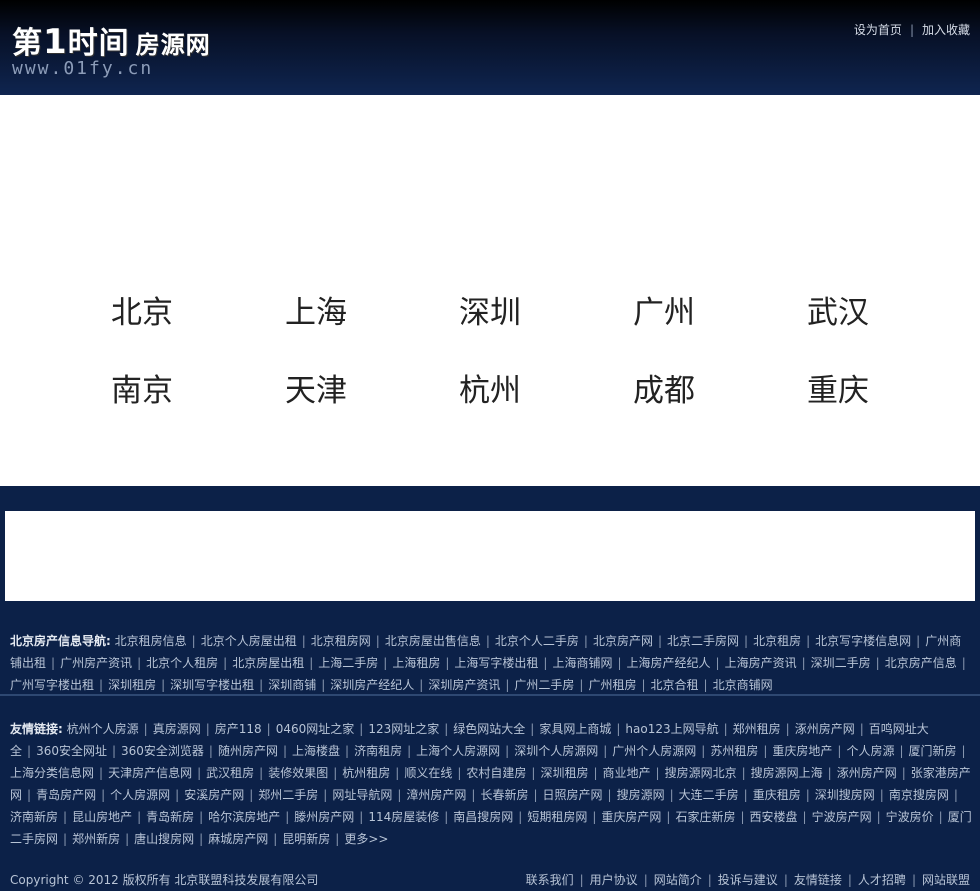  What do you see at coordinates (464, 685) in the screenshot?
I see `nav-link: 深圳房产资讯` at bounding box center [464, 685].